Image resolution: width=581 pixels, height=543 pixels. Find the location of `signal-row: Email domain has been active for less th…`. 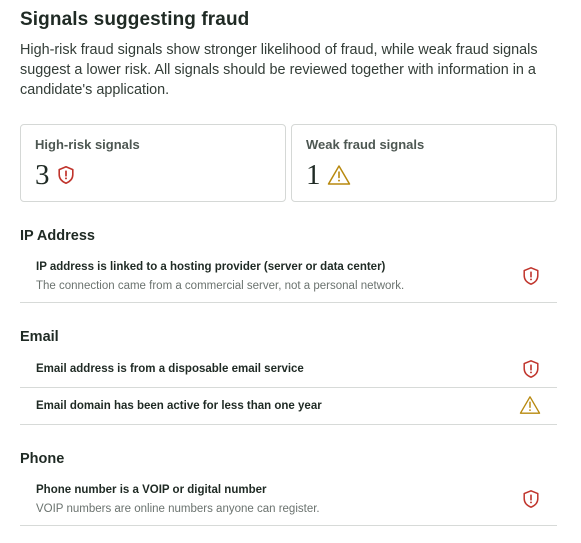

signal-row: Email domain has been active for less th… is located at coordinates (288, 406).